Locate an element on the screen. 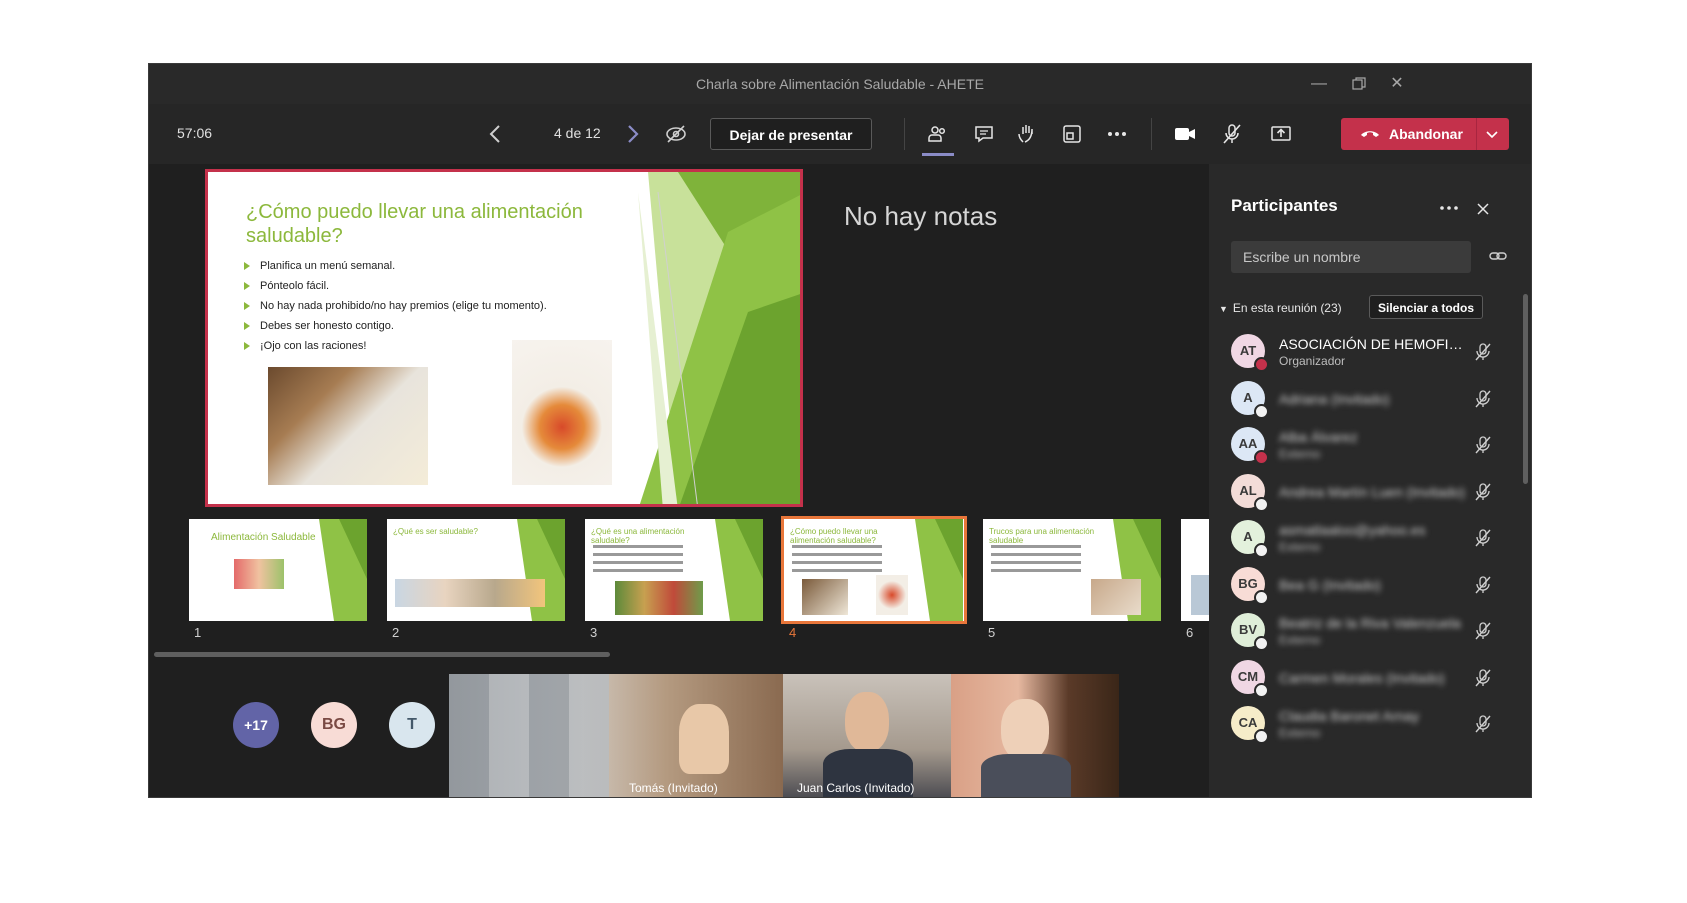  participant-video: Tomás (Invitado) is located at coordinates (616, 735).